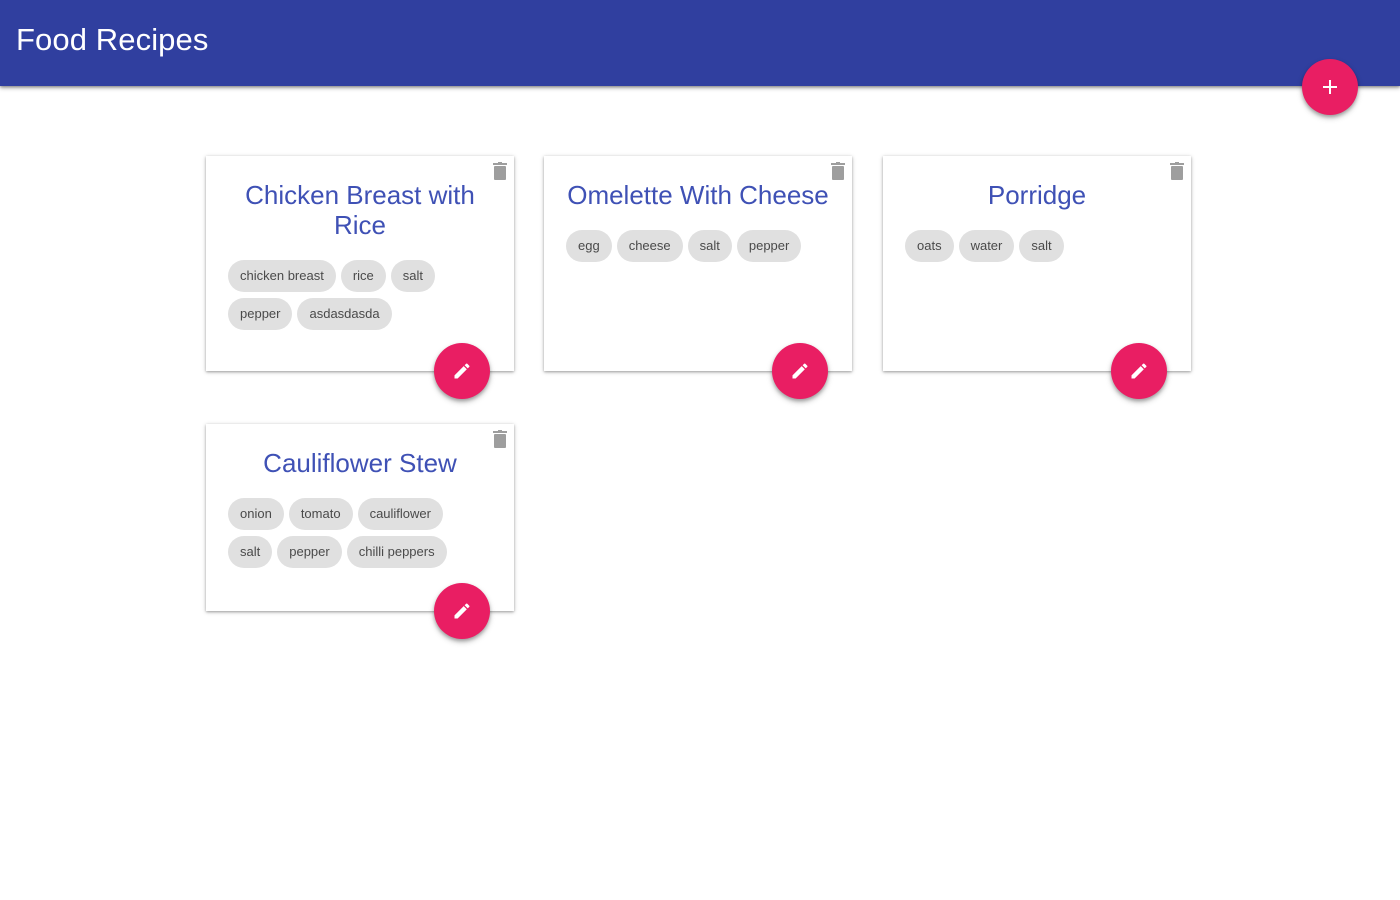  What do you see at coordinates (589, 246) in the screenshot?
I see `ingredient-chip: egg` at bounding box center [589, 246].